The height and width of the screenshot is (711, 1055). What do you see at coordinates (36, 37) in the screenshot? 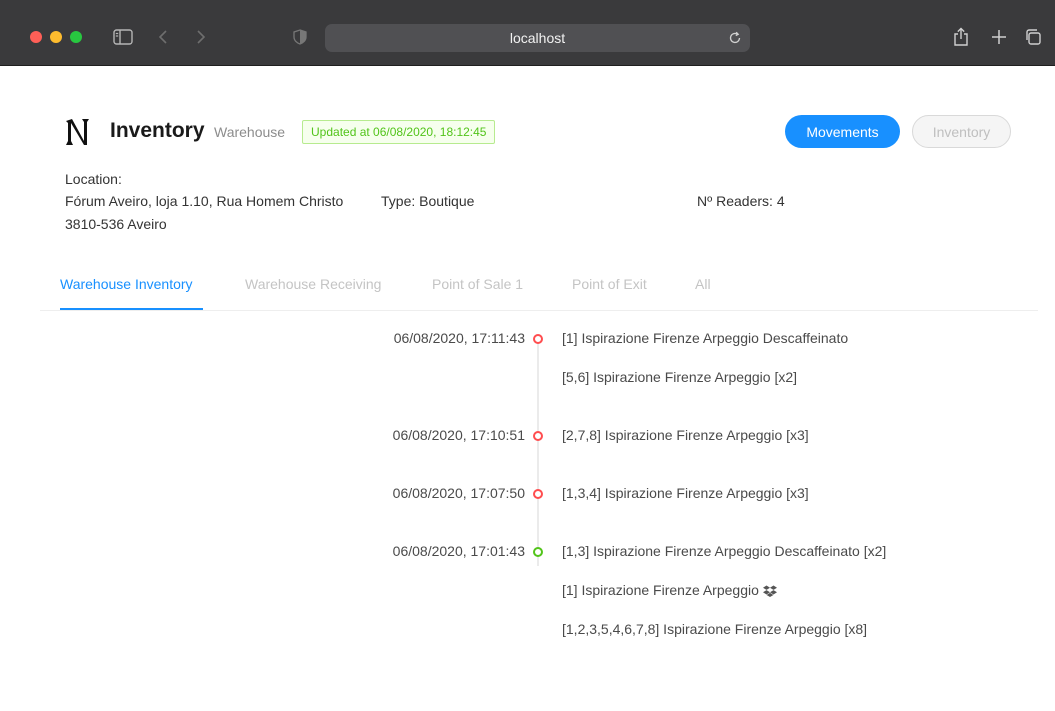
I see `close-window-button` at bounding box center [36, 37].